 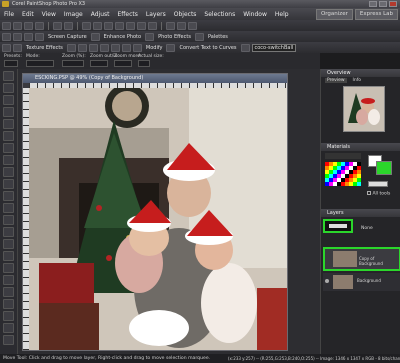 What do you see at coordinates (373, 4) in the screenshot?
I see `minimize-button` at bounding box center [373, 4].